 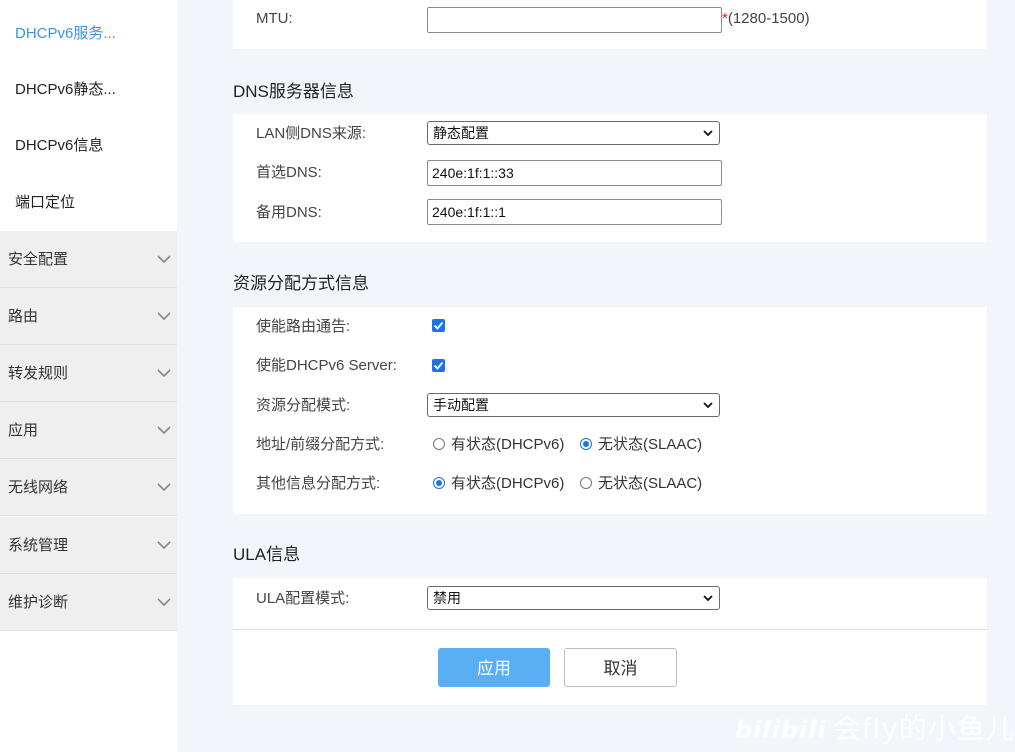 I want to click on sidebar-group-forwarding: 转发规则, so click(x=88, y=373).